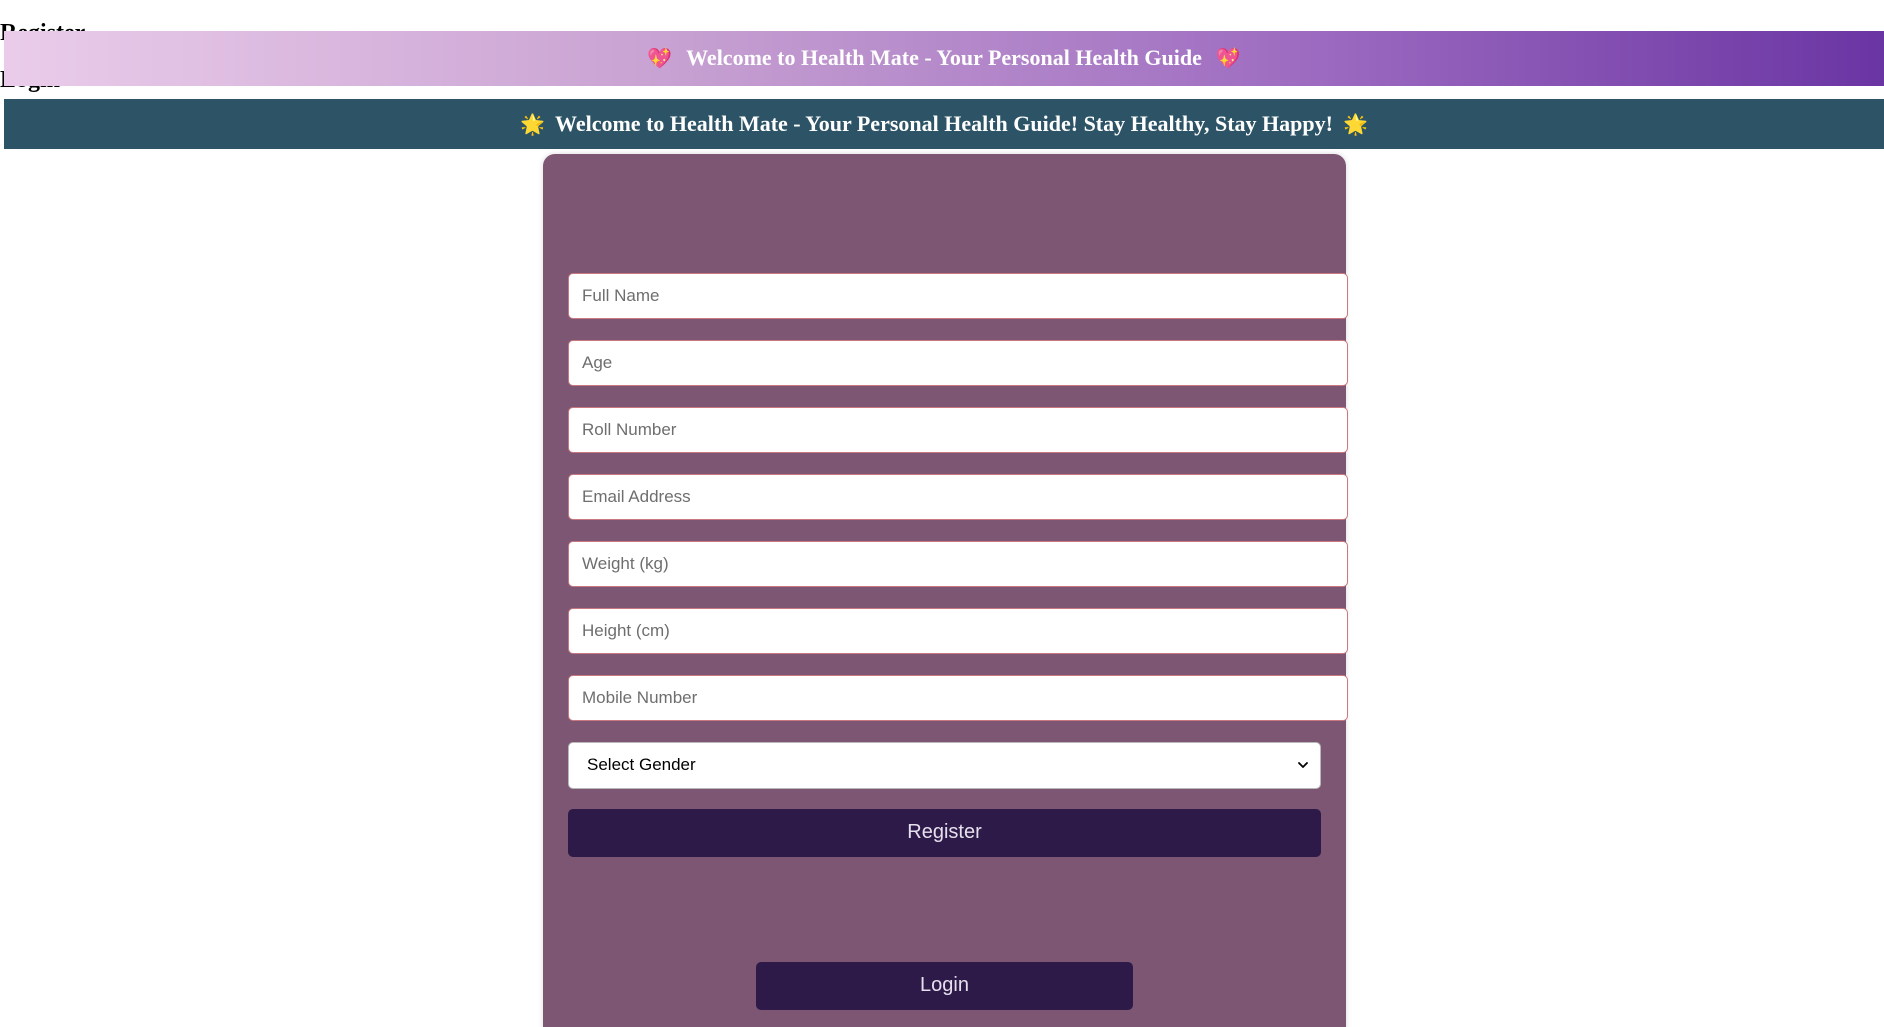  Describe the element at coordinates (958, 697) in the screenshot. I see `mobile-number-input` at that location.